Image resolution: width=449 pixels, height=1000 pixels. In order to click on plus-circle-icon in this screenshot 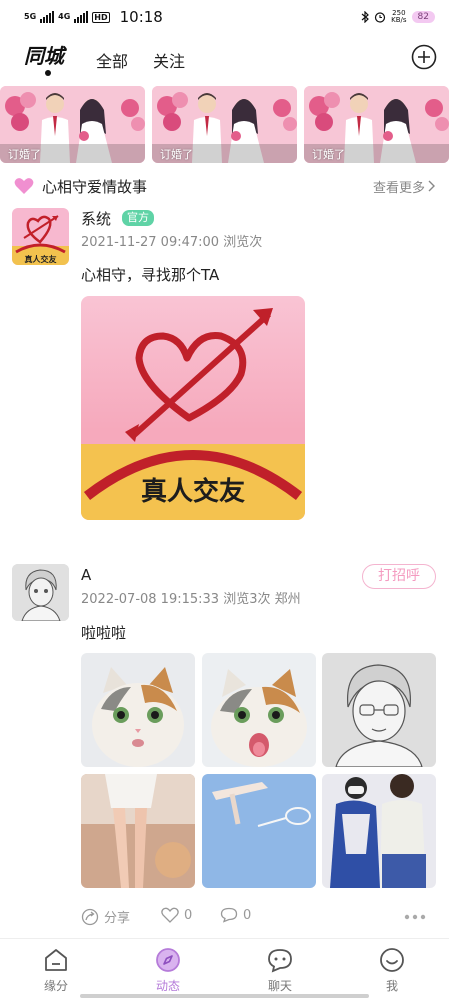, I will do `click(424, 57)`.